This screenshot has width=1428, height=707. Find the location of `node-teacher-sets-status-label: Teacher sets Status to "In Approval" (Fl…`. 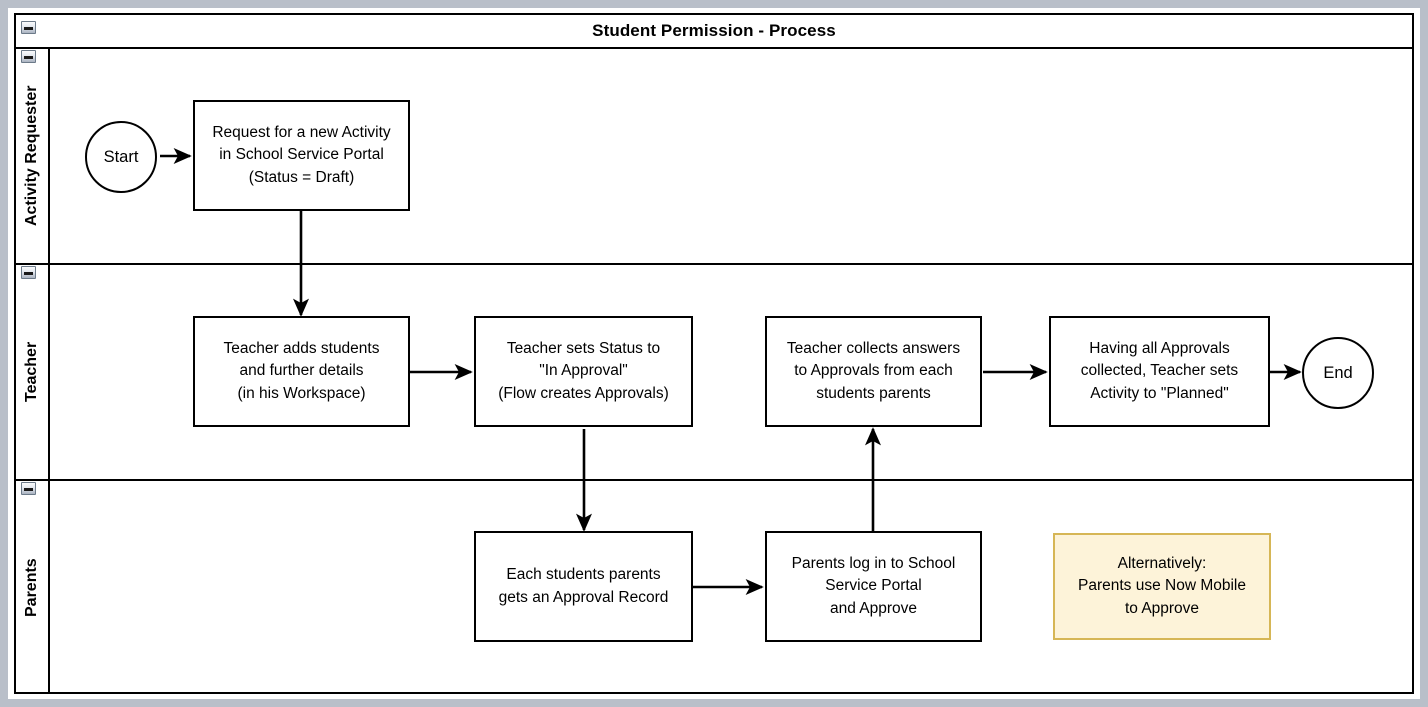

node-teacher-sets-status-label: Teacher sets Status to "In Approval" (Fl… is located at coordinates (583, 370).